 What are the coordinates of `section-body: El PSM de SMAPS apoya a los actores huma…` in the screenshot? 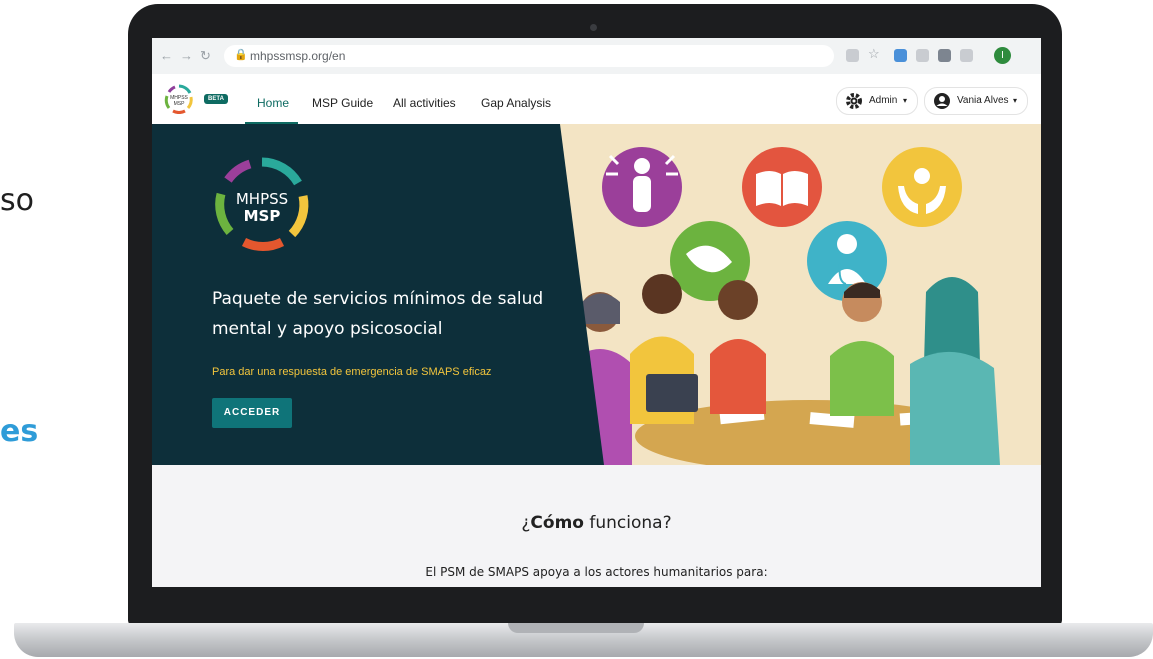 It's located at (596, 572).